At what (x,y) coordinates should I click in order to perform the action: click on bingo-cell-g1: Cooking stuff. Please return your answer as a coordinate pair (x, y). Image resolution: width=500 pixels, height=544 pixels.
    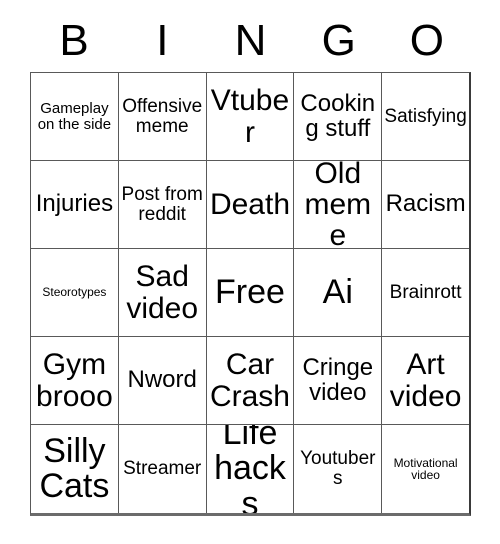
    Looking at the image, I should click on (338, 117).